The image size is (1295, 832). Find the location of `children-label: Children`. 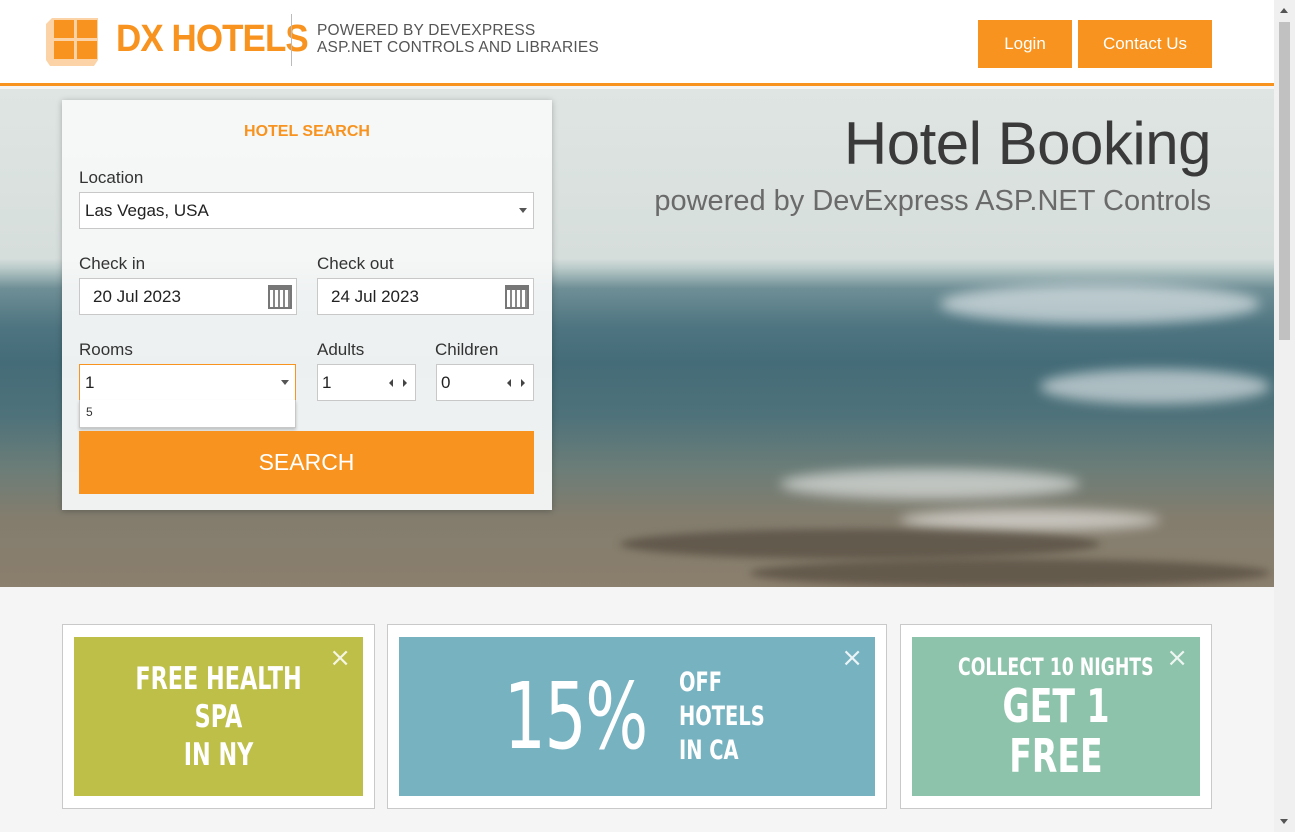

children-label: Children is located at coordinates (467, 349).